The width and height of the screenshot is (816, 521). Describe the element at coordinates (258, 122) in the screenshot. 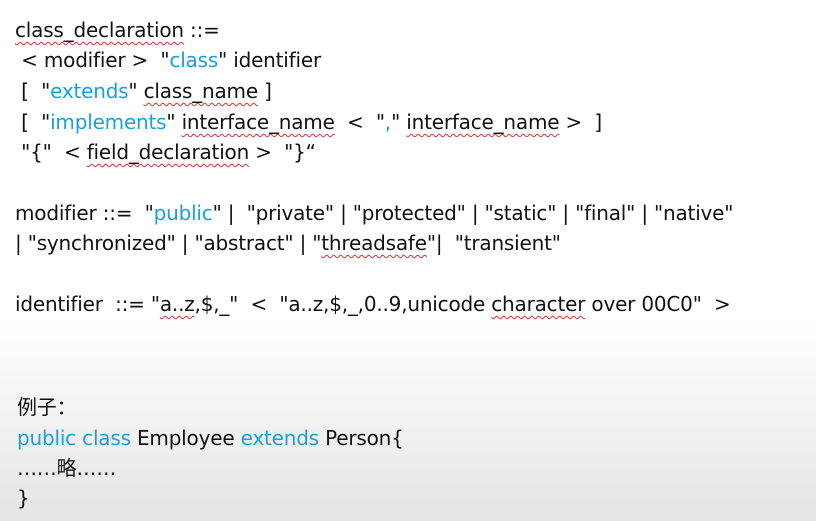

I see `interface-name-term: interface_name` at that location.